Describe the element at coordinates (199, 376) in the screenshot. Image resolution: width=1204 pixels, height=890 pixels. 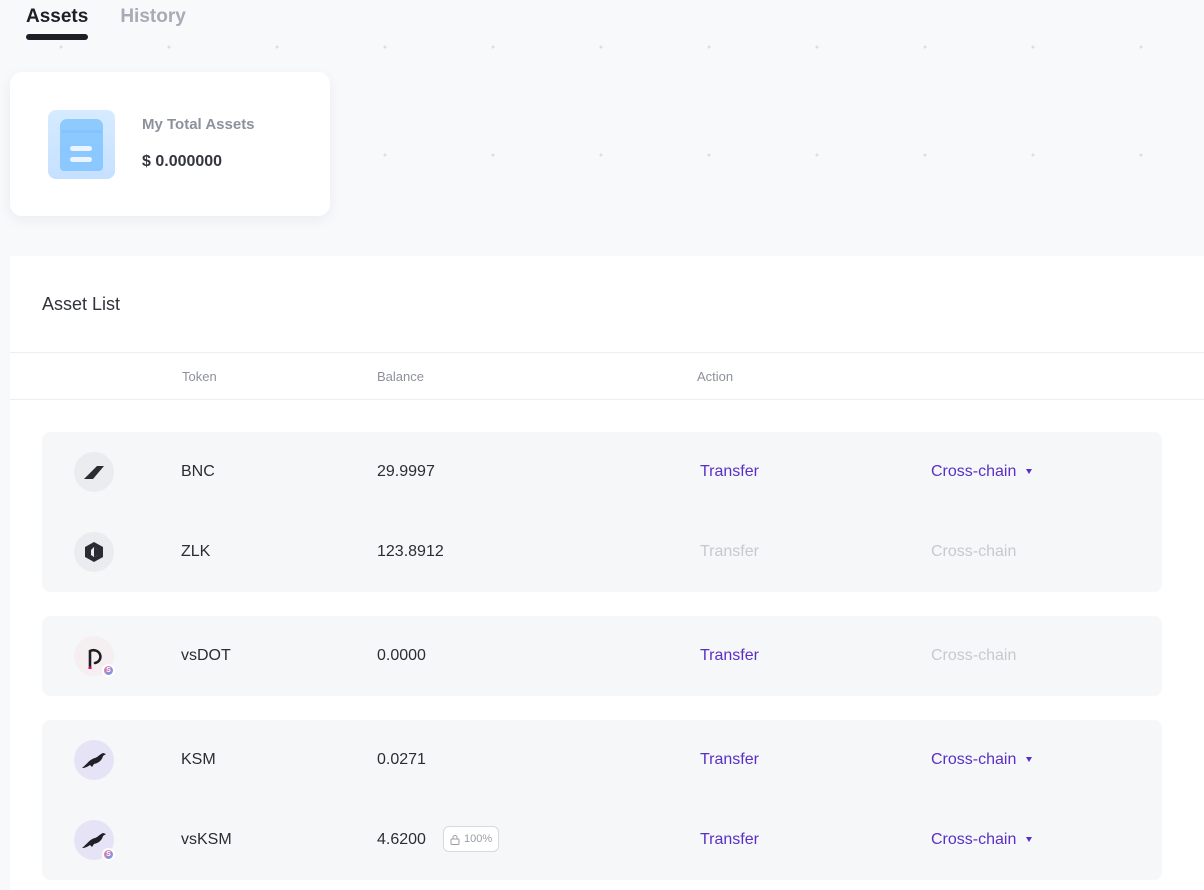
I see `column-header-token: Token` at that location.